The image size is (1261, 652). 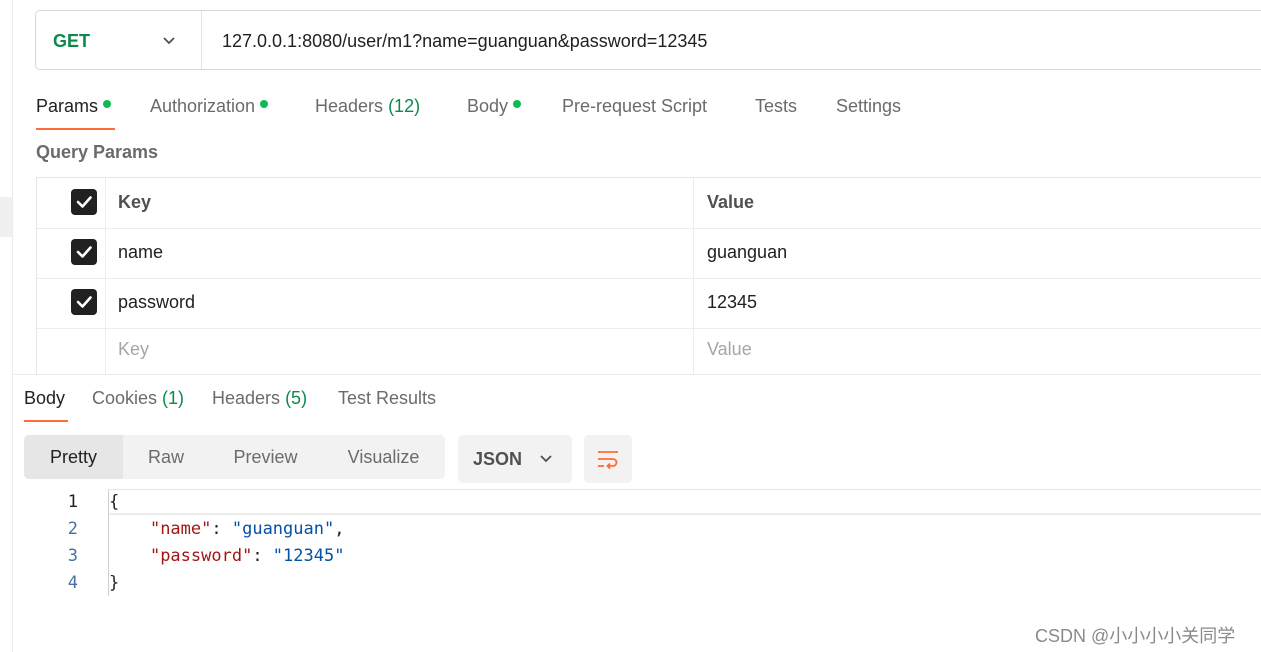 What do you see at coordinates (97, 152) in the screenshot?
I see `query-params-title: Query Params` at bounding box center [97, 152].